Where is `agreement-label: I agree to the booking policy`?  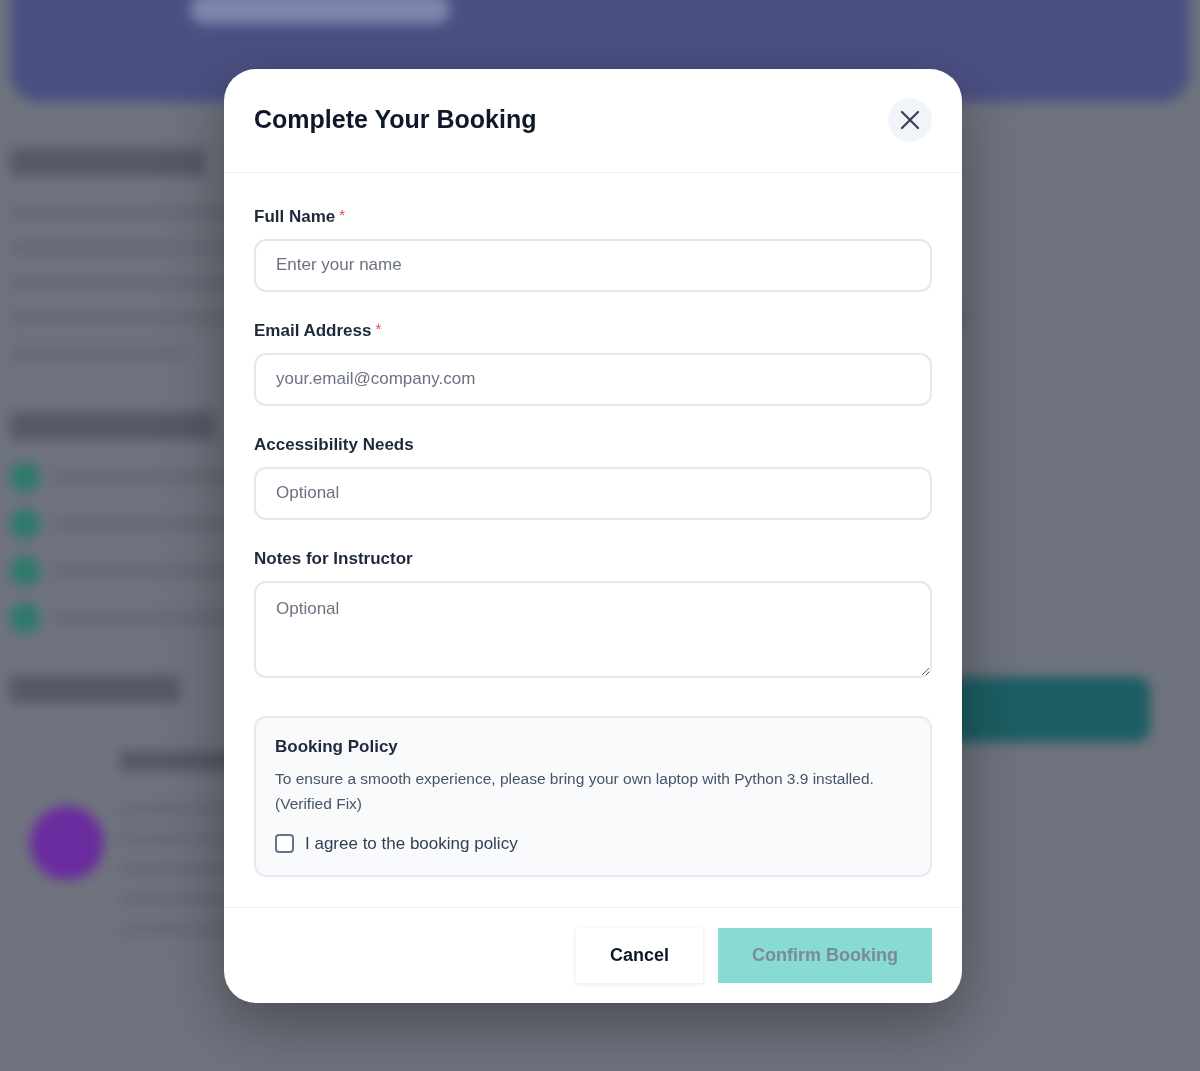 agreement-label: I agree to the booking policy is located at coordinates (411, 843).